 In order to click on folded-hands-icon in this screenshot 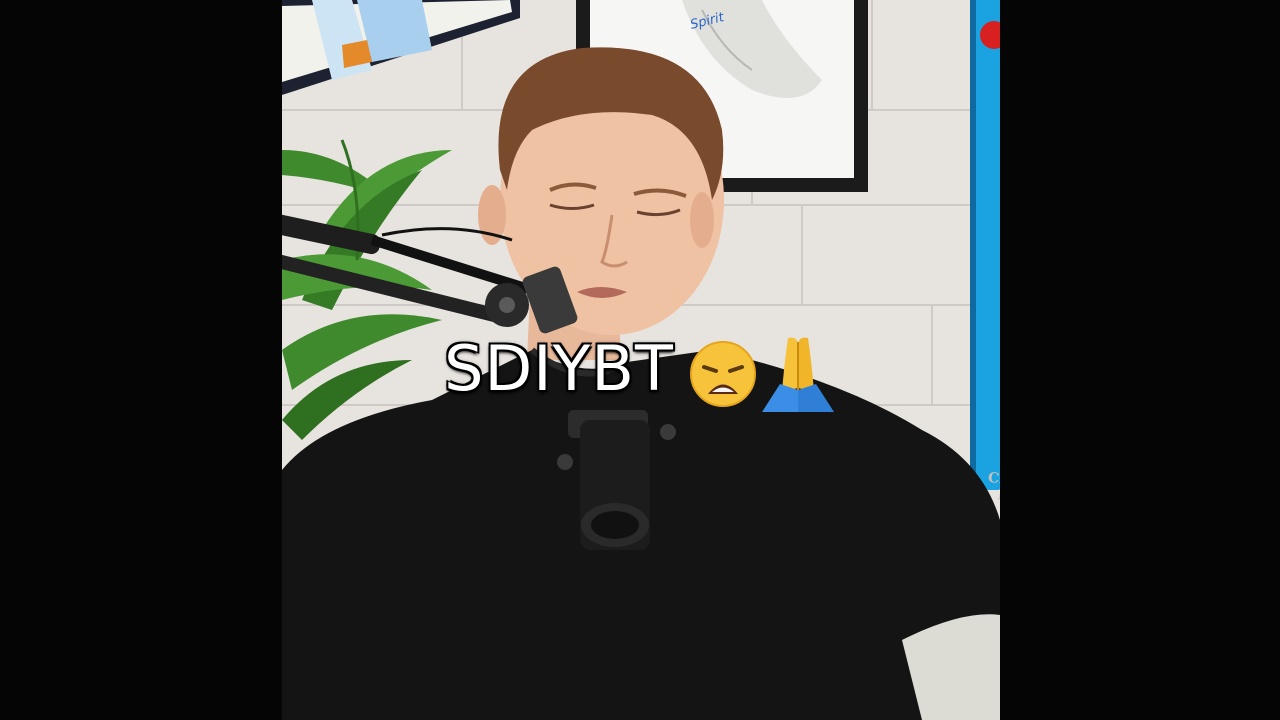, I will do `click(797, 375)`.